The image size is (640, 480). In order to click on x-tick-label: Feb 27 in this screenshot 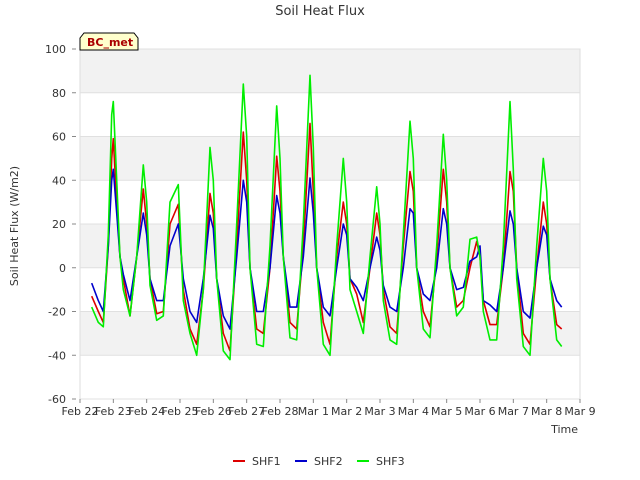, I will do `click(246, 411)`.